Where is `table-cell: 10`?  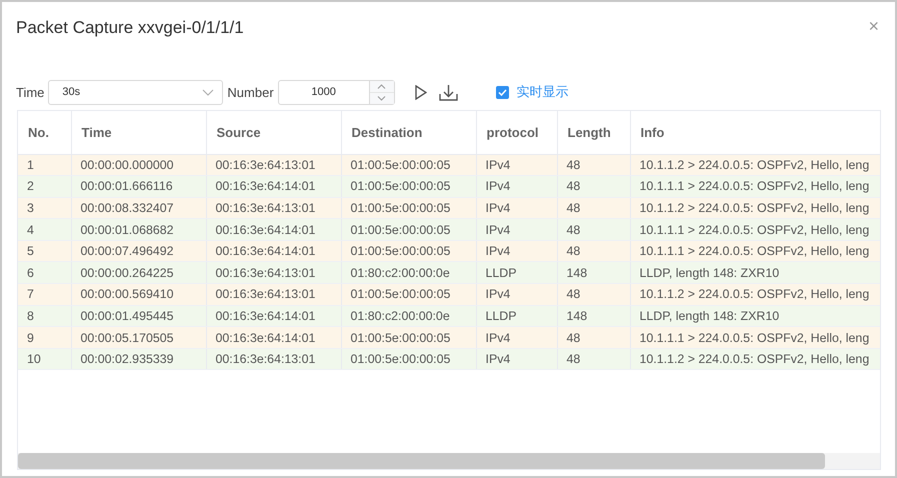 table-cell: 10 is located at coordinates (44, 359).